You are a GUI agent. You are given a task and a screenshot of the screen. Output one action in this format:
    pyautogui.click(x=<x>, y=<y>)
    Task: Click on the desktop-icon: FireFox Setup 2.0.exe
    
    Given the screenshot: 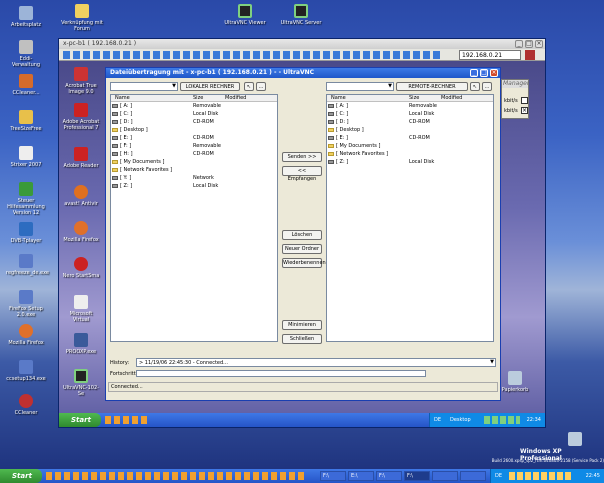 What is the action you would take?
    pyautogui.click(x=26, y=304)
    